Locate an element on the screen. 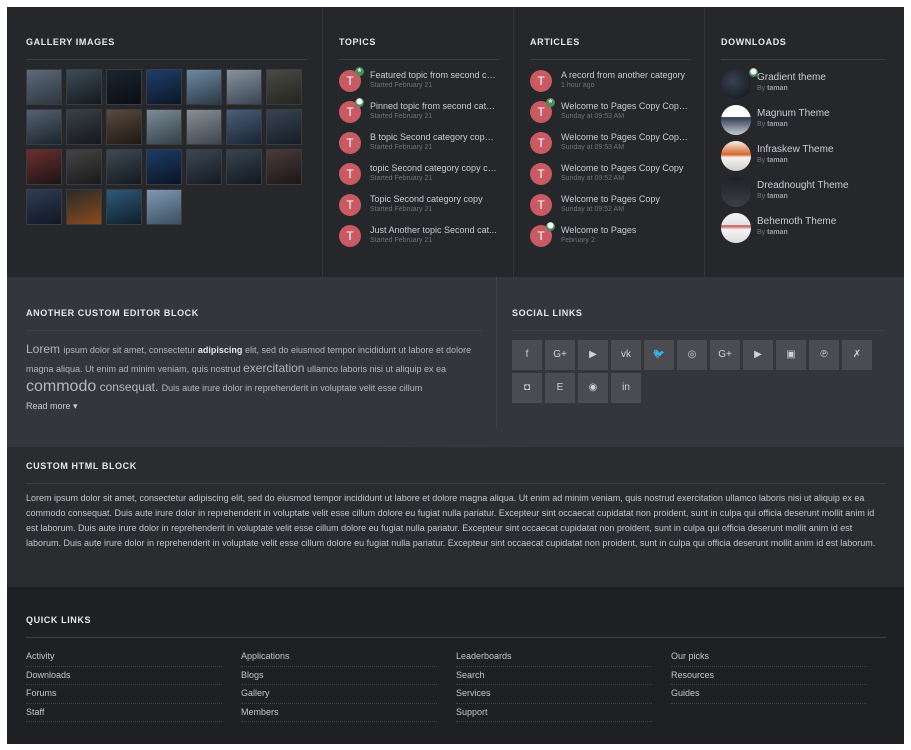 This screenshot has height=750, width=911. article-item: T Welcome to Pages Copy Sunday at 09:52 AM is located at coordinates (617, 208).